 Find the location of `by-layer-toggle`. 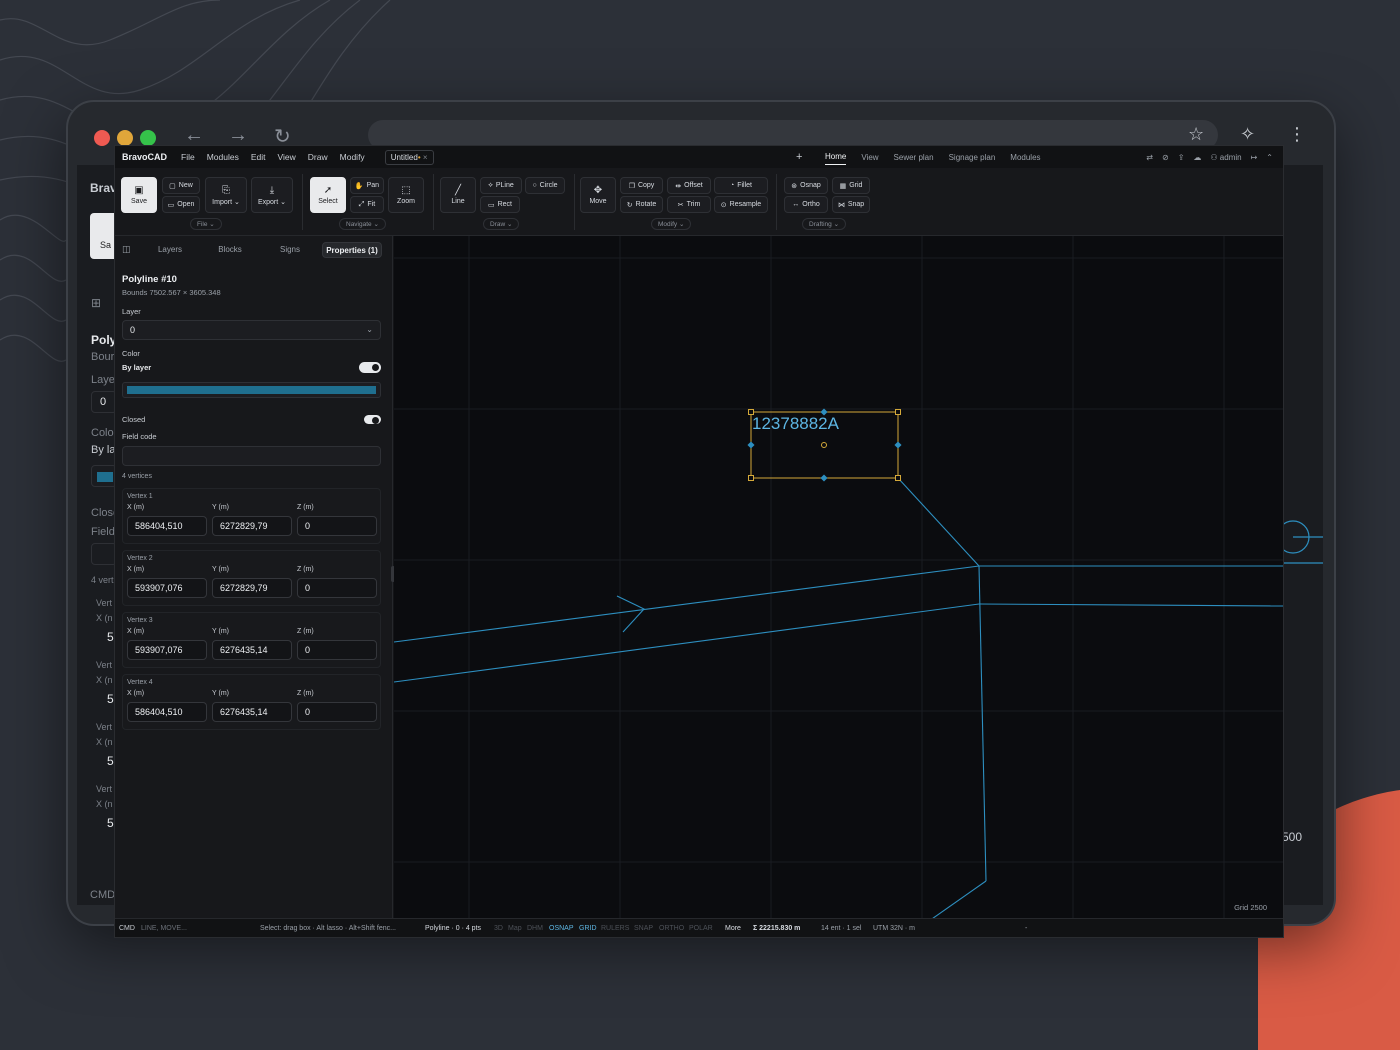

by-layer-toggle is located at coordinates (370, 367).